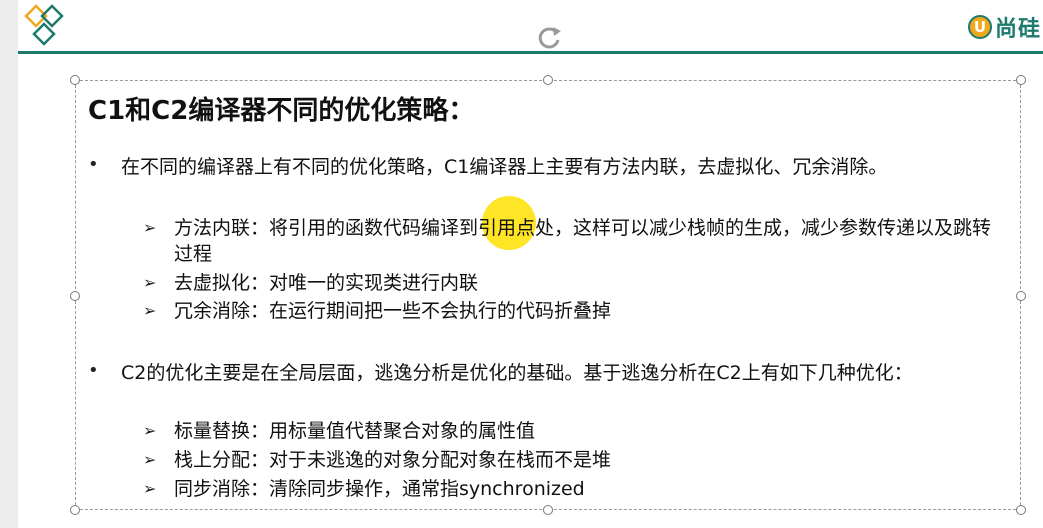 This screenshot has height=528, width=1043. What do you see at coordinates (1018, 29) in the screenshot?
I see `brand-text: 尚硅` at bounding box center [1018, 29].